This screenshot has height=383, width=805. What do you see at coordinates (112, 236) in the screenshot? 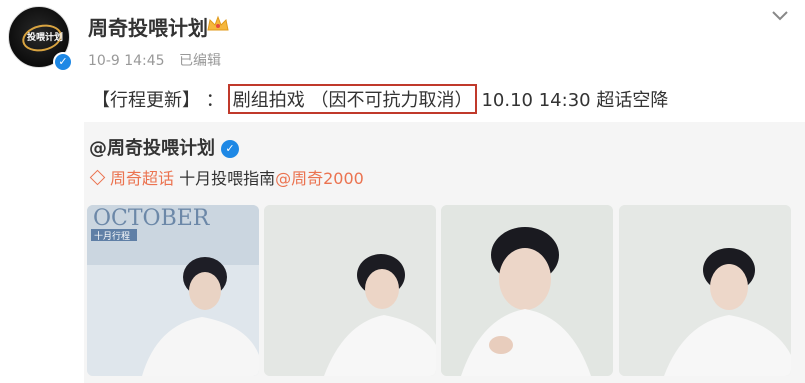
I see `photo-1-subtitle: 十月行程` at bounding box center [112, 236].